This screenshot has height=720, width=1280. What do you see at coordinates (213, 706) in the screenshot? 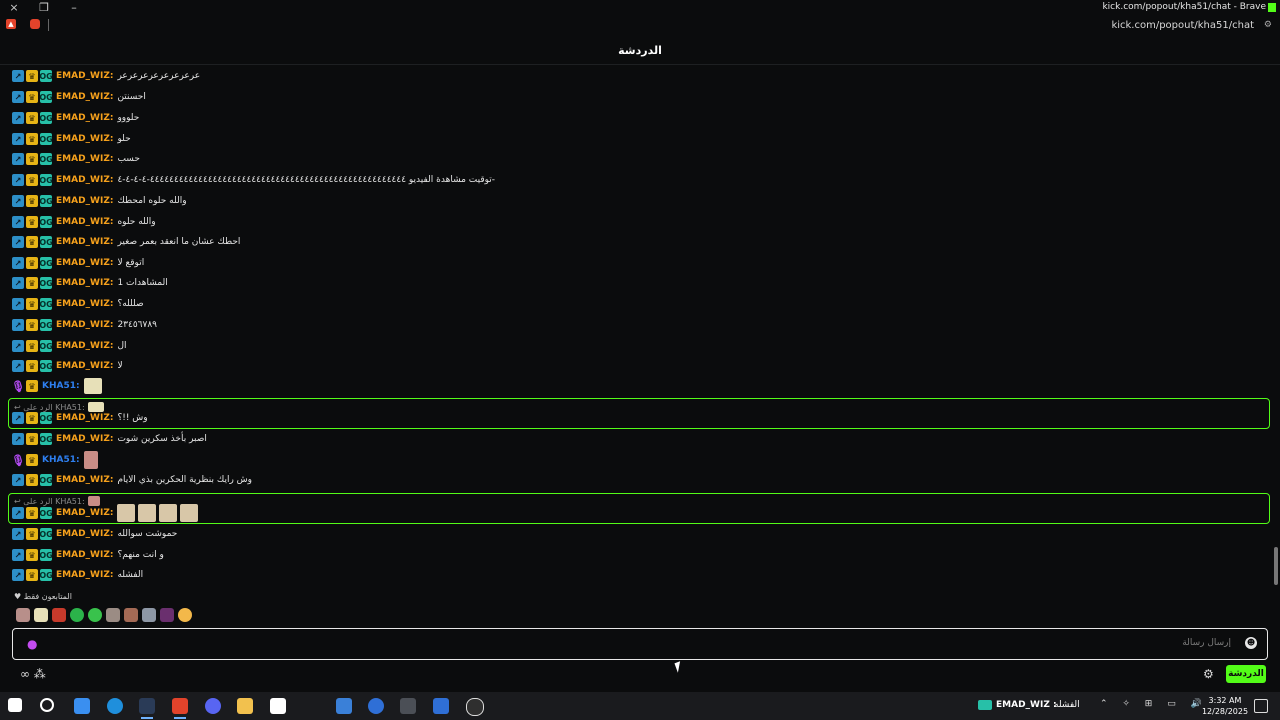
I see `discord-icon` at bounding box center [213, 706].